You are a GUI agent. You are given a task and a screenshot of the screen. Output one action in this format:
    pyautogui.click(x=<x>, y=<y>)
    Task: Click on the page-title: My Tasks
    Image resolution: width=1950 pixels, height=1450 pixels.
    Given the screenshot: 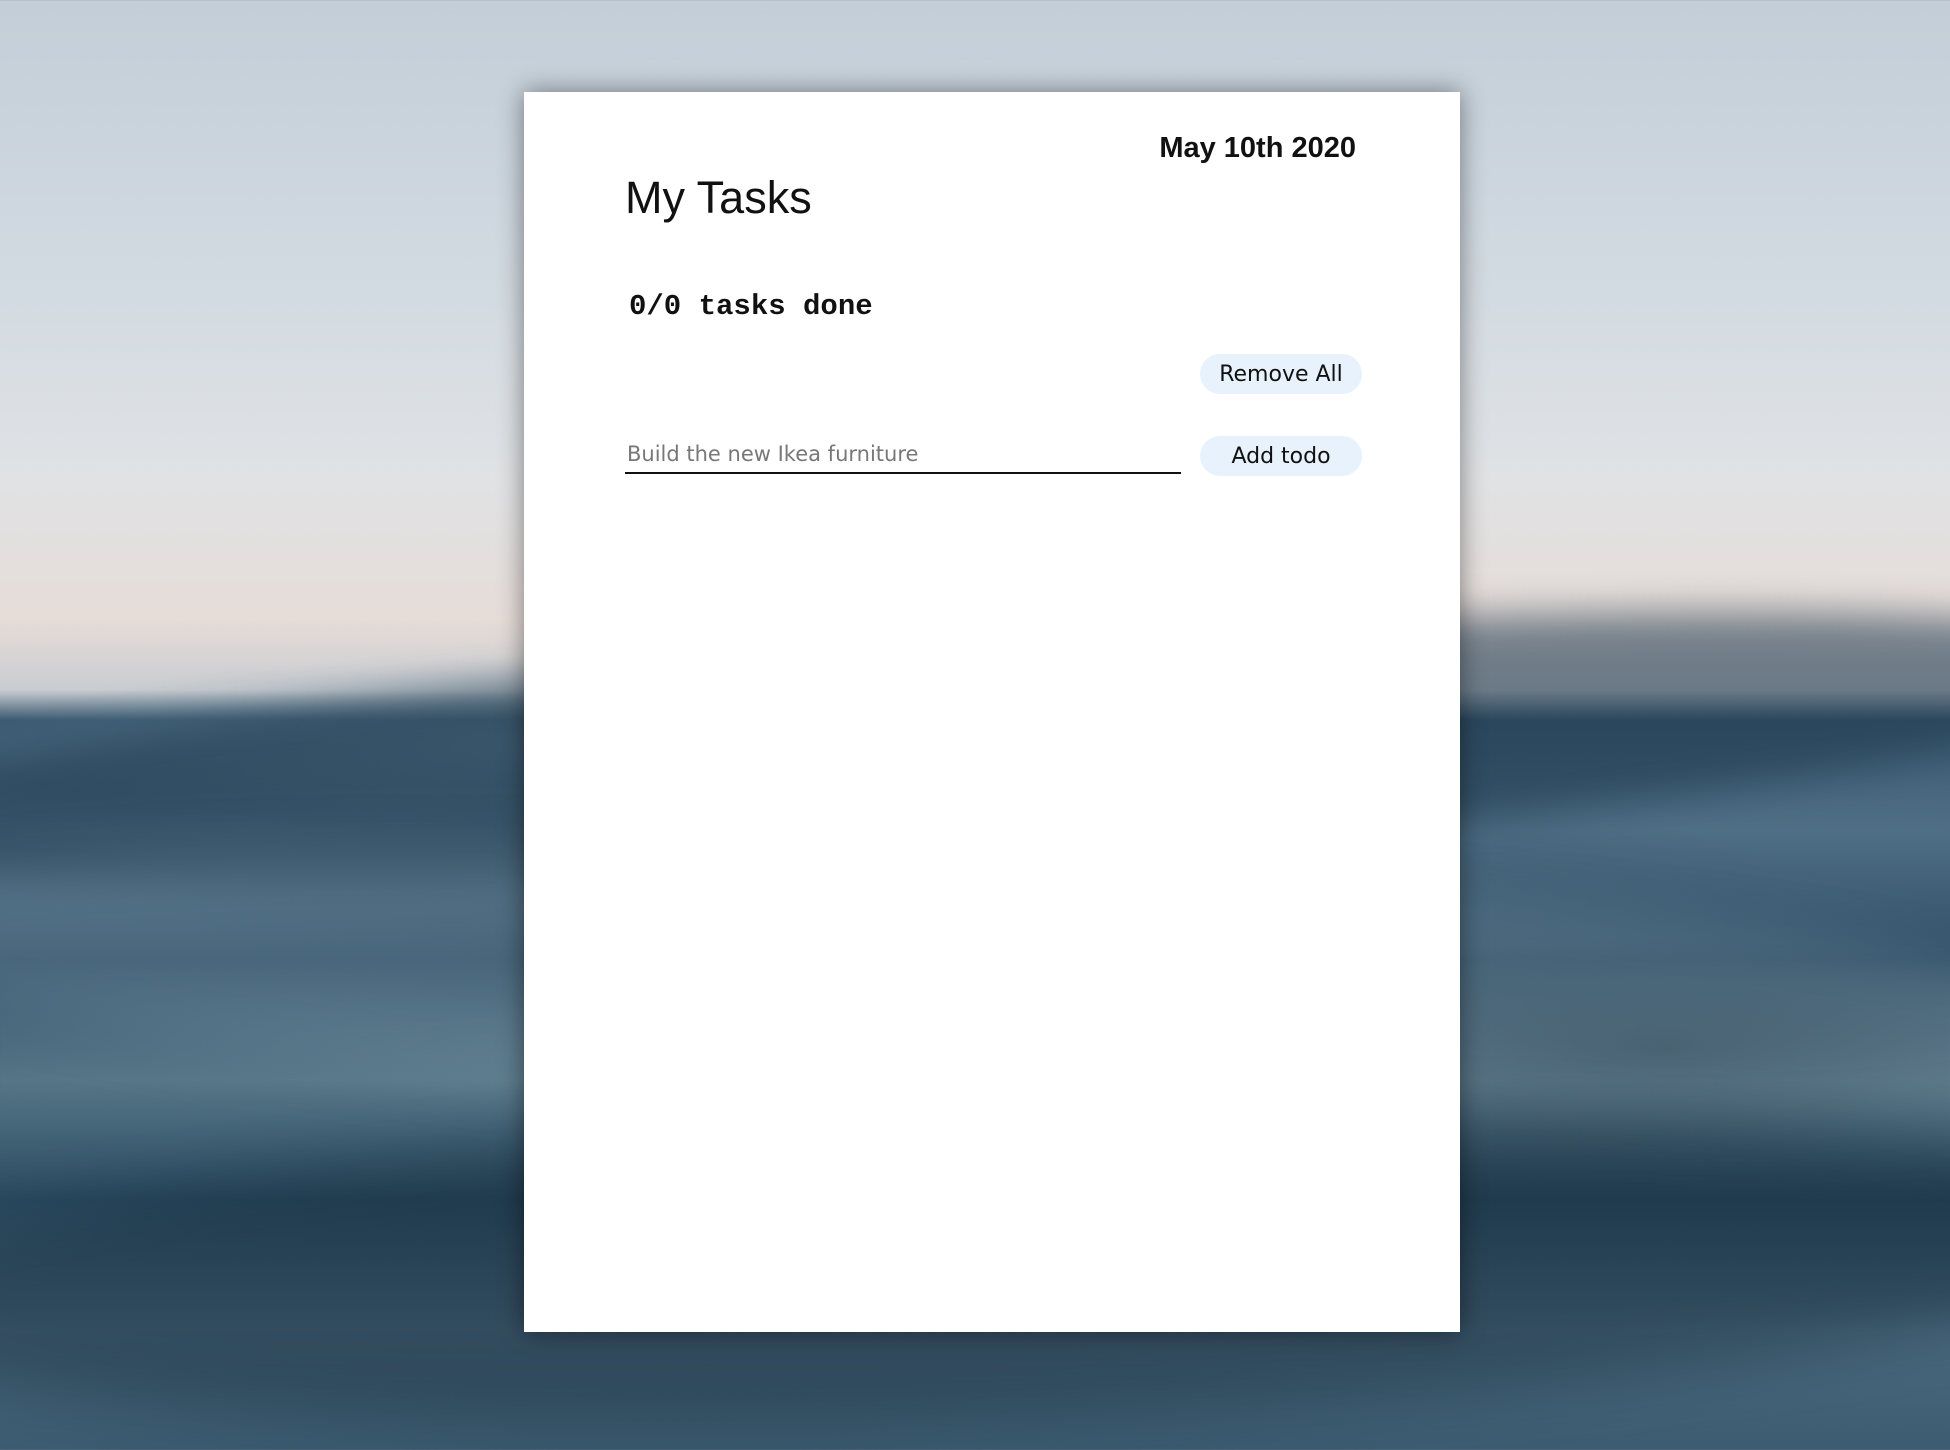 What is the action you would take?
    pyautogui.click(x=718, y=197)
    